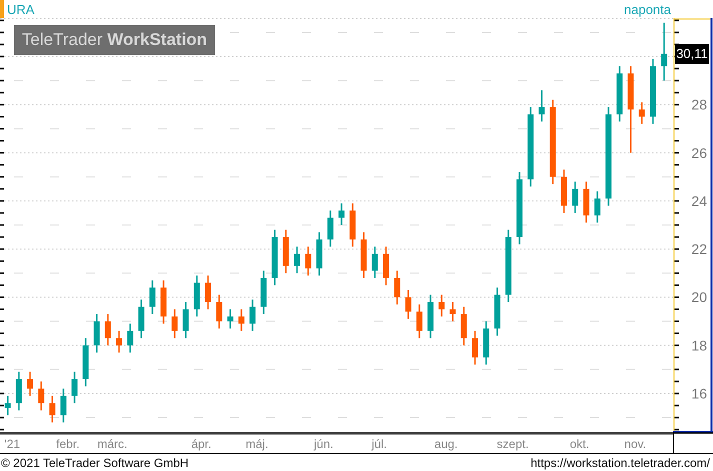 This screenshot has width=713, height=471. What do you see at coordinates (699, 249) in the screenshot?
I see `y-axis-label: 22` at bounding box center [699, 249].